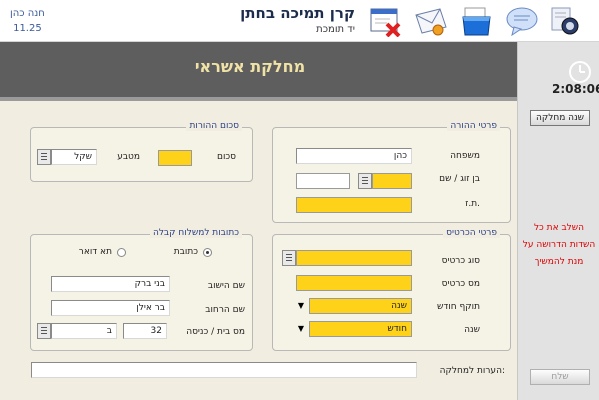 The height and width of the screenshot is (400, 599). I want to click on payer-group-title: פרטי ההורה, so click(473, 126).